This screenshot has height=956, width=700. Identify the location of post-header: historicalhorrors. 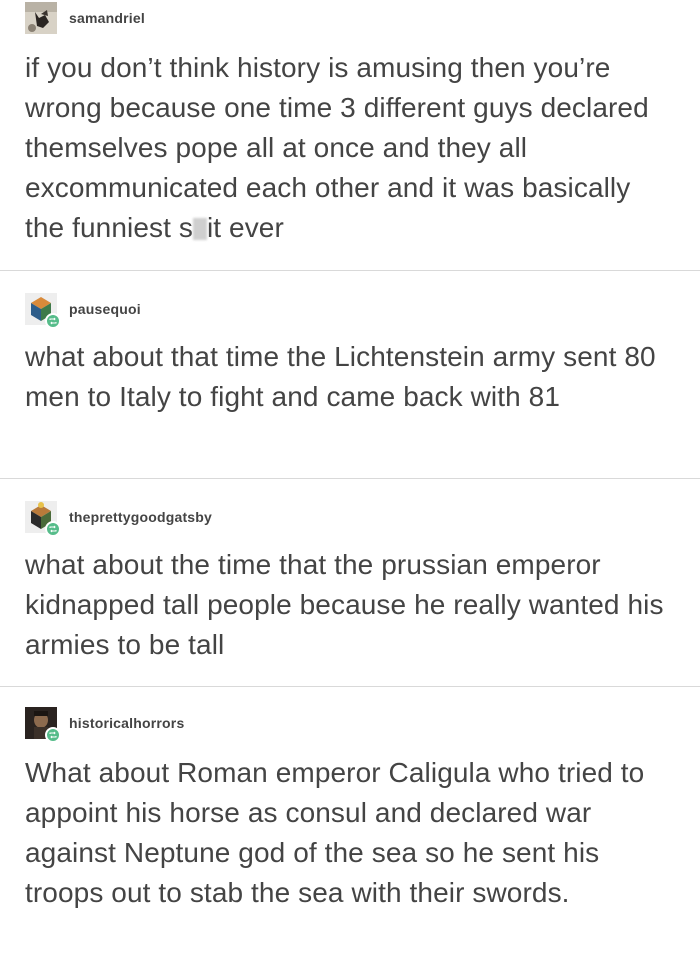
(104, 725).